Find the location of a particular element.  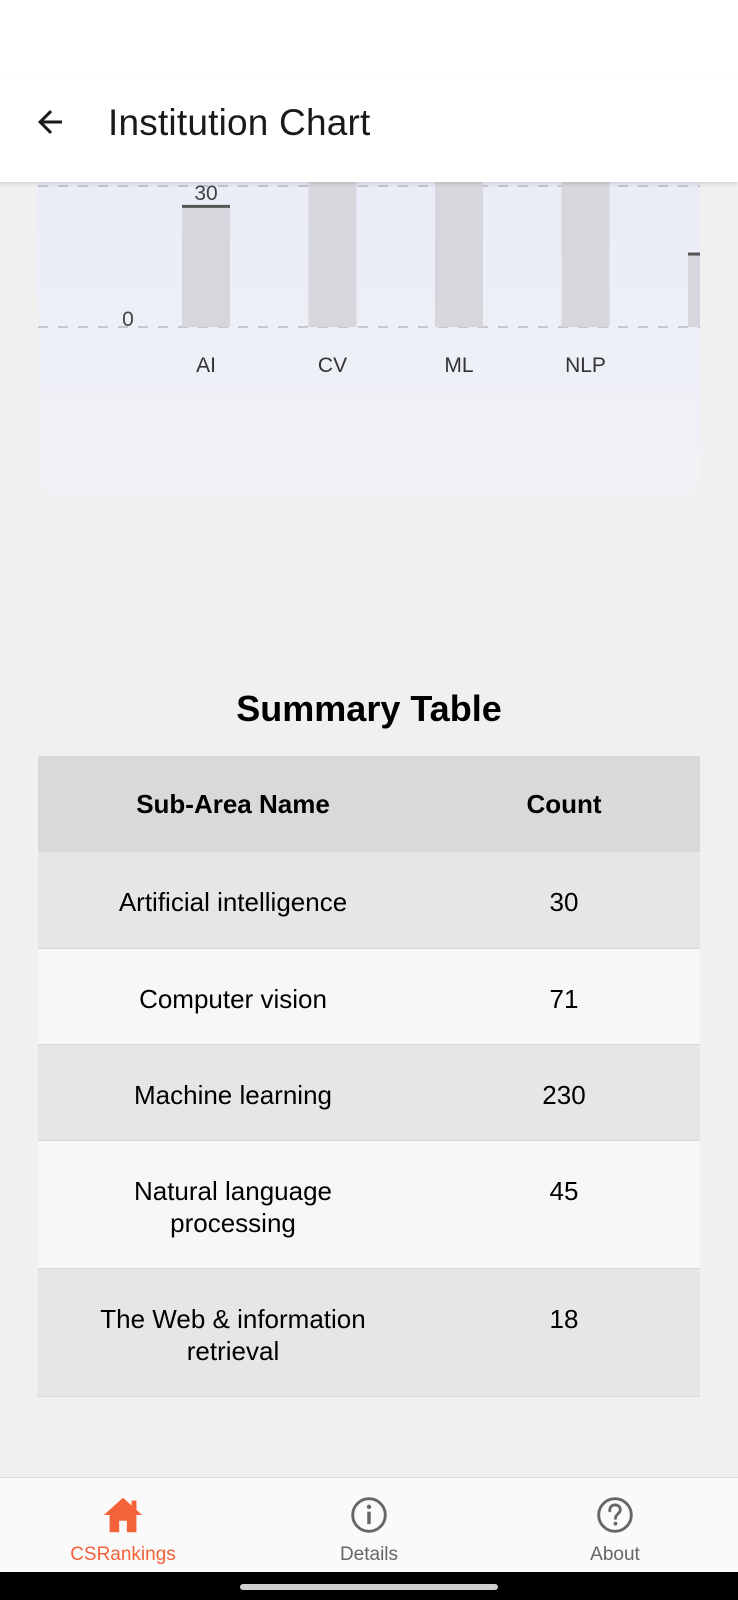

system-gesture-bar is located at coordinates (369, 1586).